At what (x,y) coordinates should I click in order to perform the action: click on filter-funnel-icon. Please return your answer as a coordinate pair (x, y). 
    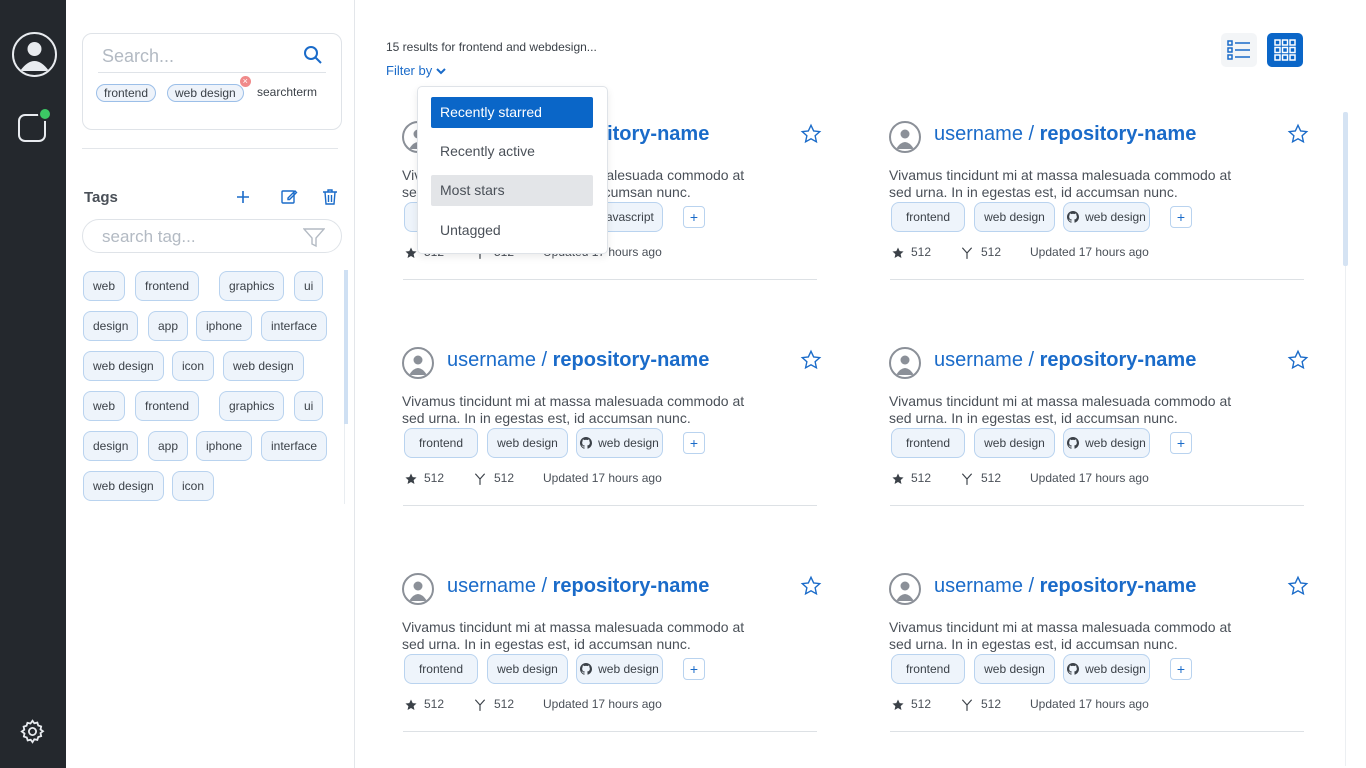
    Looking at the image, I should click on (314, 238).